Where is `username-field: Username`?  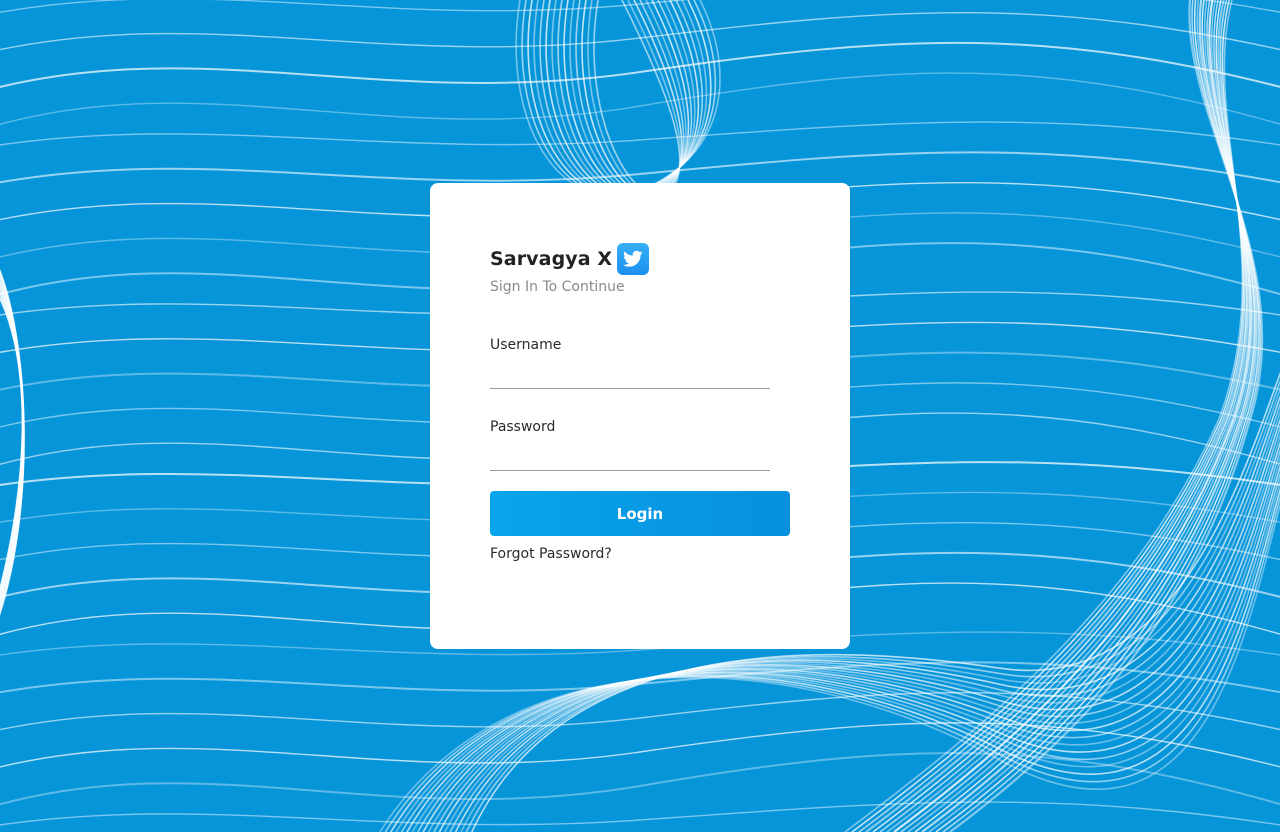 username-field: Username is located at coordinates (630, 363).